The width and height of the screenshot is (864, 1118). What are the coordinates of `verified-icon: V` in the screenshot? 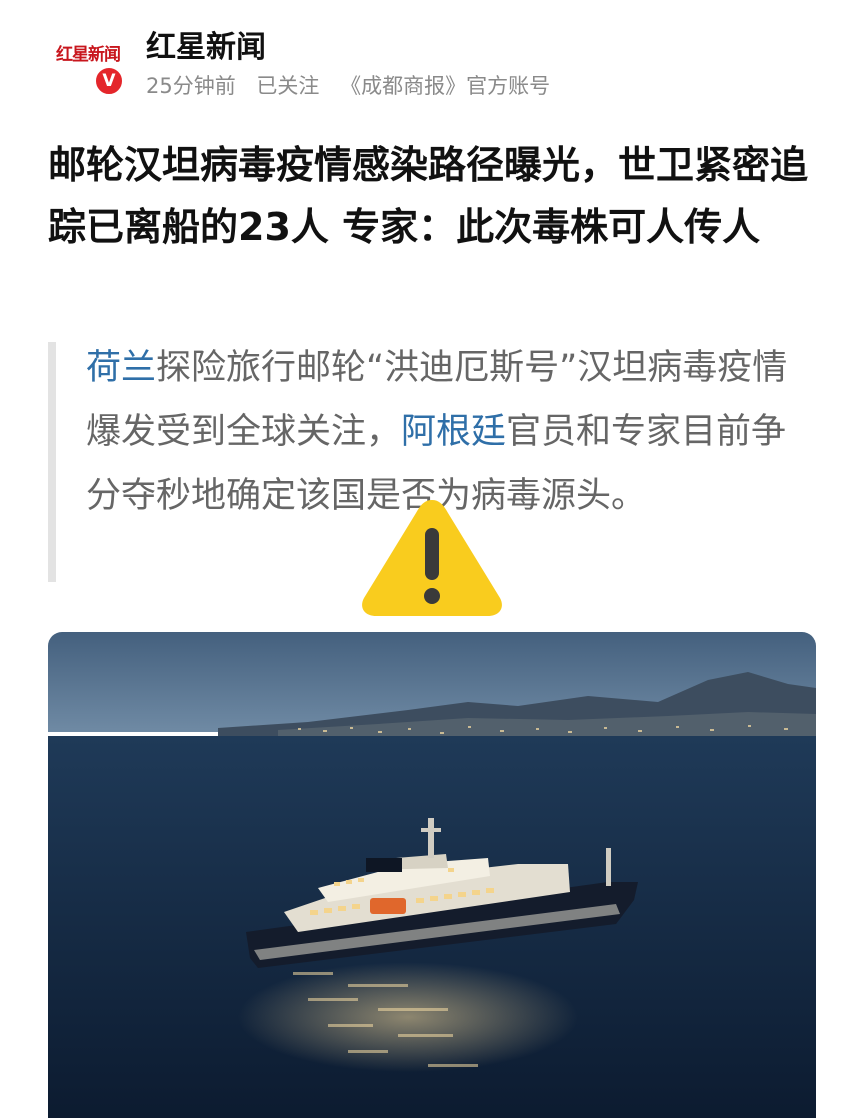 It's located at (109, 81).